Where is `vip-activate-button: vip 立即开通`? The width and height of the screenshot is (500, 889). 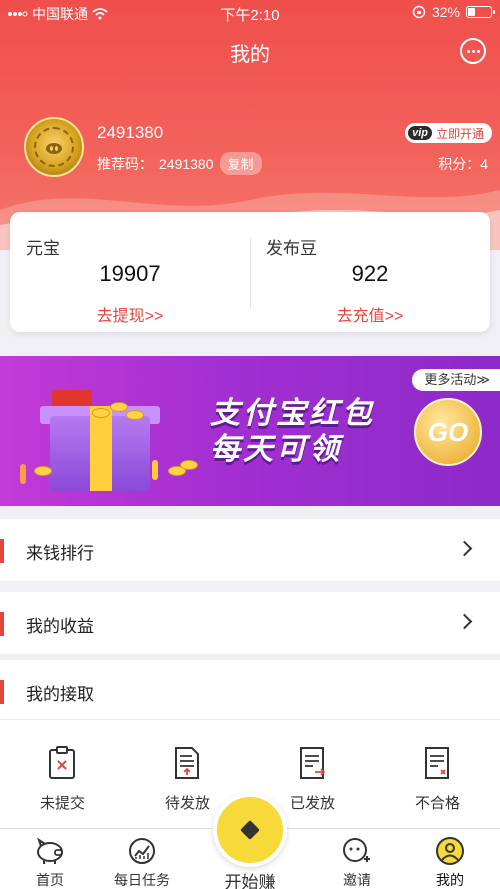
vip-activate-button: vip 立即开通 is located at coordinates (448, 133).